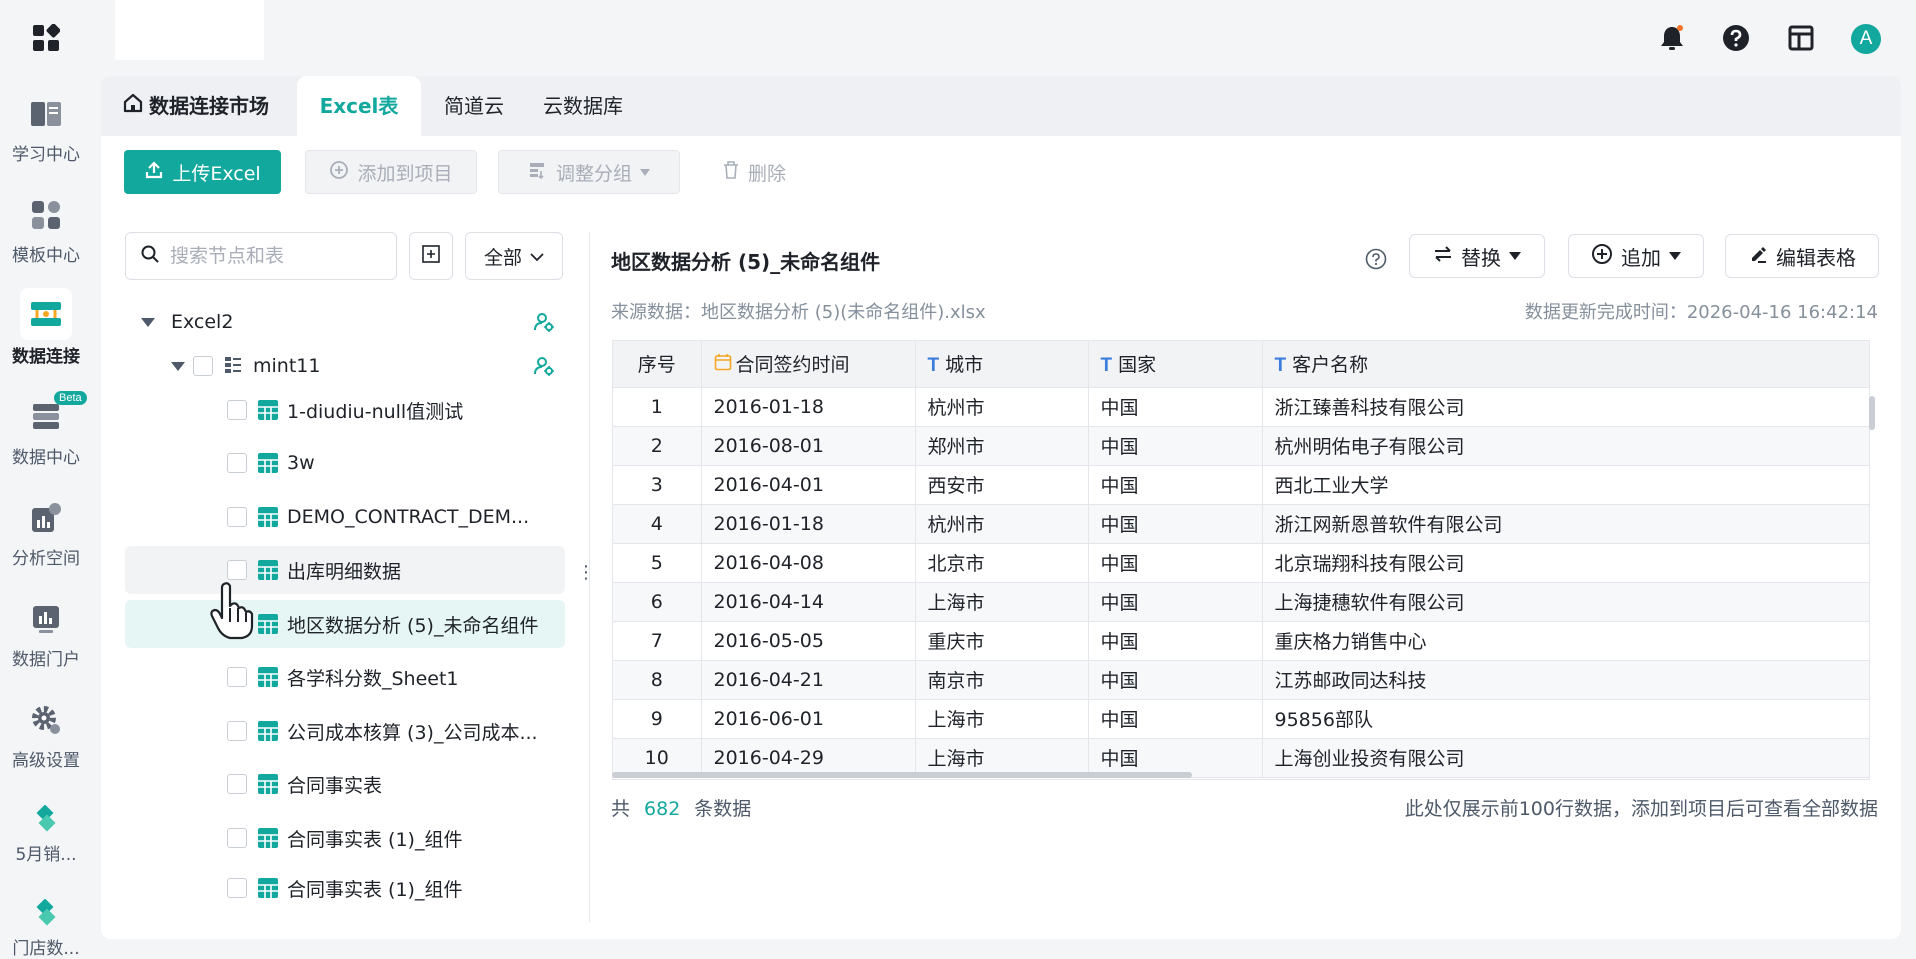 The image size is (1916, 959). I want to click on table-cell: 3, so click(657, 485).